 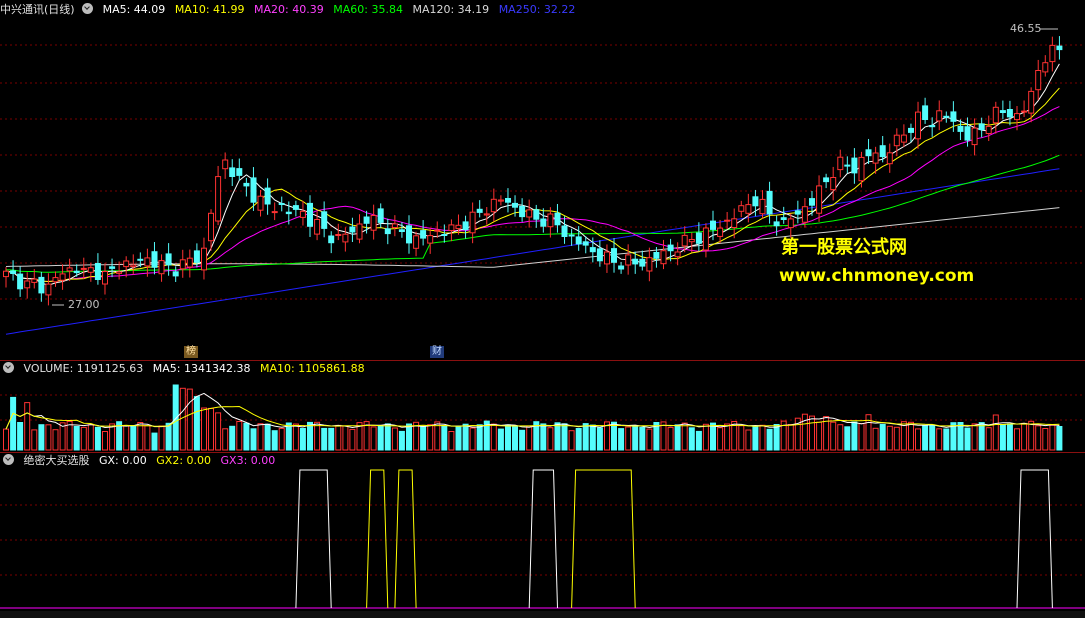 What do you see at coordinates (191, 352) in the screenshot?
I see `event-tag-bang: 榜` at bounding box center [191, 352].